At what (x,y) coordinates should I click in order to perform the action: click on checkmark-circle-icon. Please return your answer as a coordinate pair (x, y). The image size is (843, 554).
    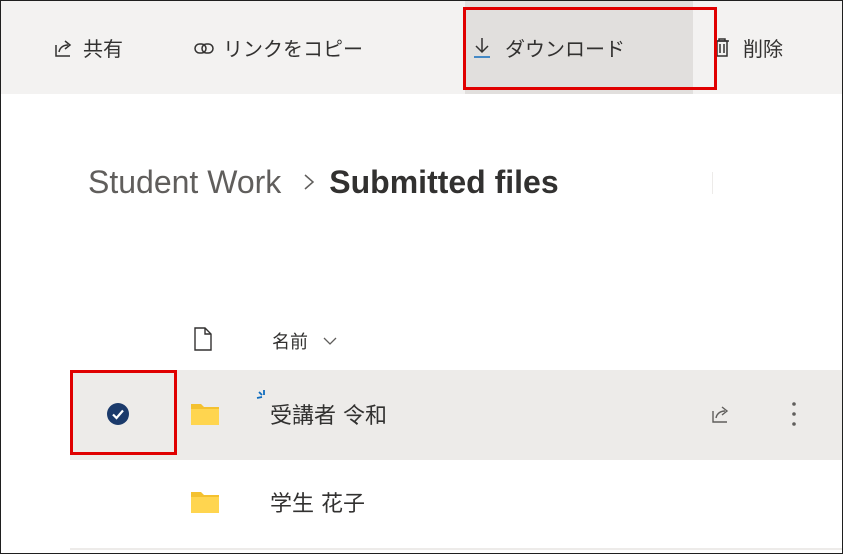
    Looking at the image, I should click on (118, 416).